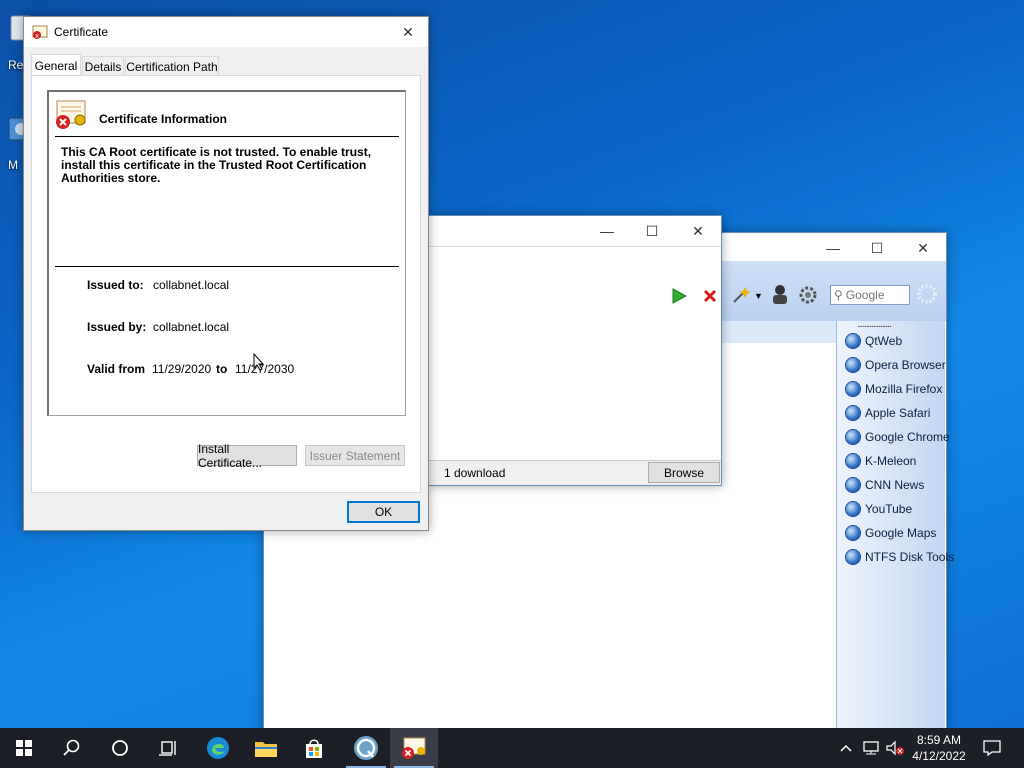  What do you see at coordinates (901, 533) in the screenshot?
I see `bookmark-label: Google Maps` at bounding box center [901, 533].